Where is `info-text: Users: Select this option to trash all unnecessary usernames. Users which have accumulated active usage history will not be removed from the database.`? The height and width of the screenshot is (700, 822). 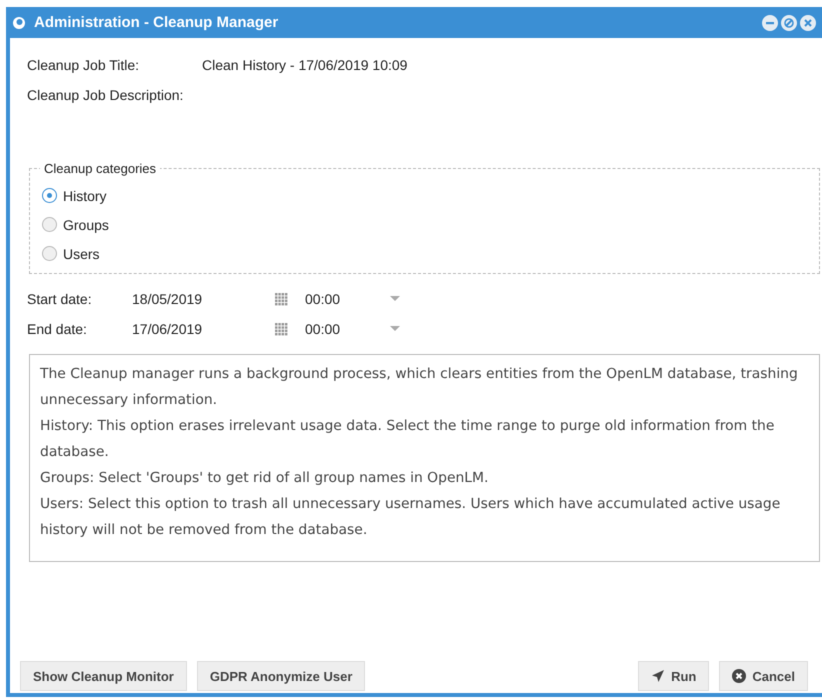 info-text: Users: Select this option to trash all unnecessary usernames. Users which have accumulated active usage history will not be removed from the database. is located at coordinates (411, 517).